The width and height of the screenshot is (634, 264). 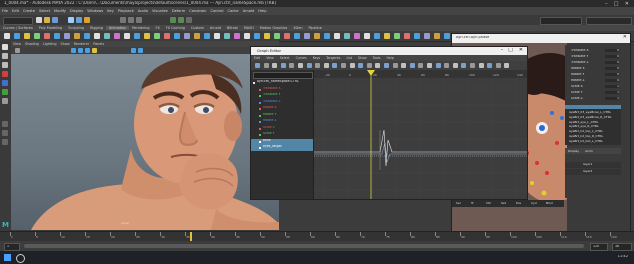 I want to click on outliner-row: Translate Z, so click(x=282, y=103).